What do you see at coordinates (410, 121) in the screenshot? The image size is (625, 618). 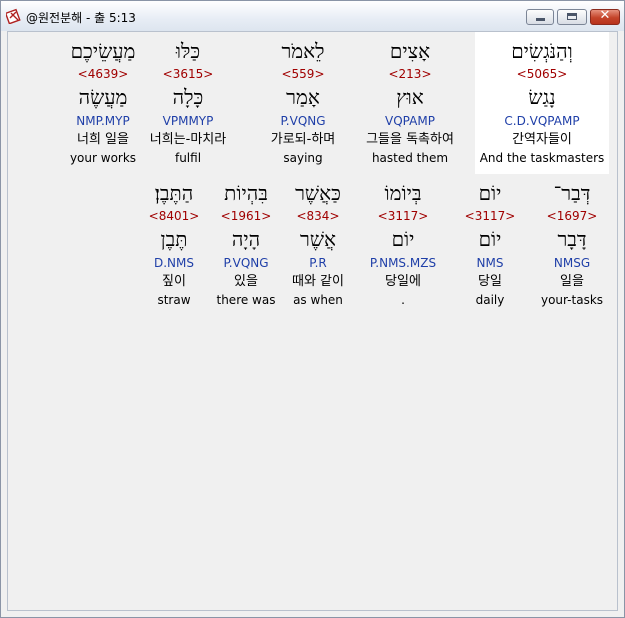 I see `word-parse: VQPAMP` at bounding box center [410, 121].